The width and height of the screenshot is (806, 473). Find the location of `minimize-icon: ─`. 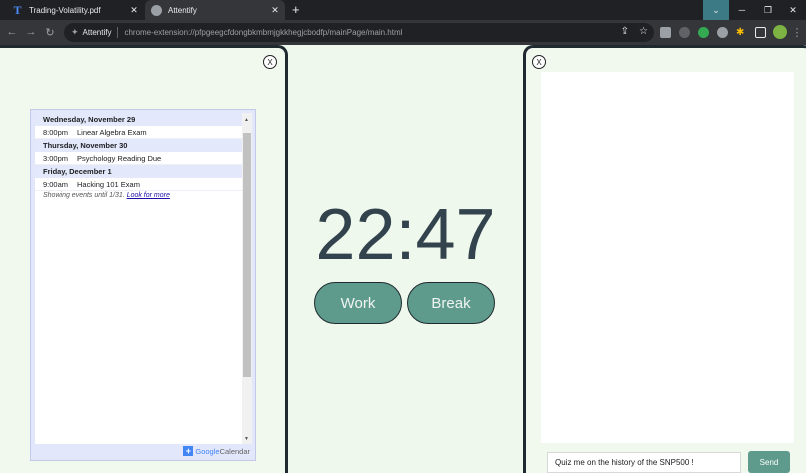

minimize-icon: ─ is located at coordinates (742, 10).